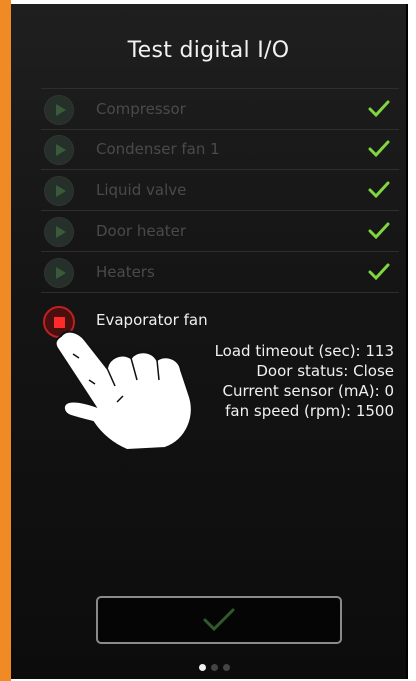  I want to click on page-indicator, so click(217, 665).